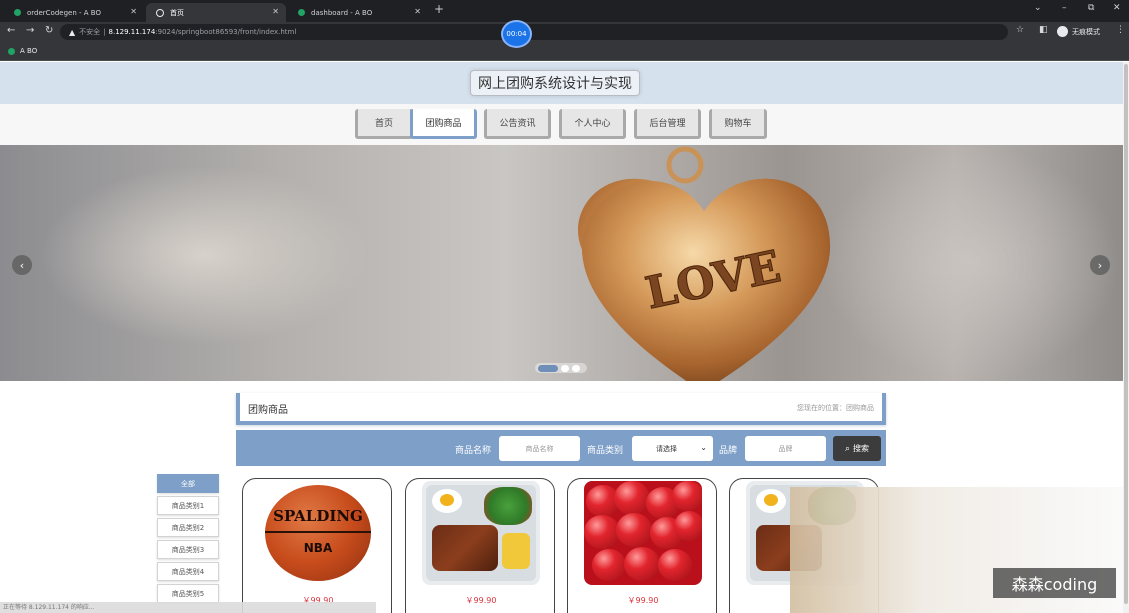  What do you see at coordinates (64, 12) in the screenshot?
I see `tab-title: orderCodegen - A BO` at bounding box center [64, 12].